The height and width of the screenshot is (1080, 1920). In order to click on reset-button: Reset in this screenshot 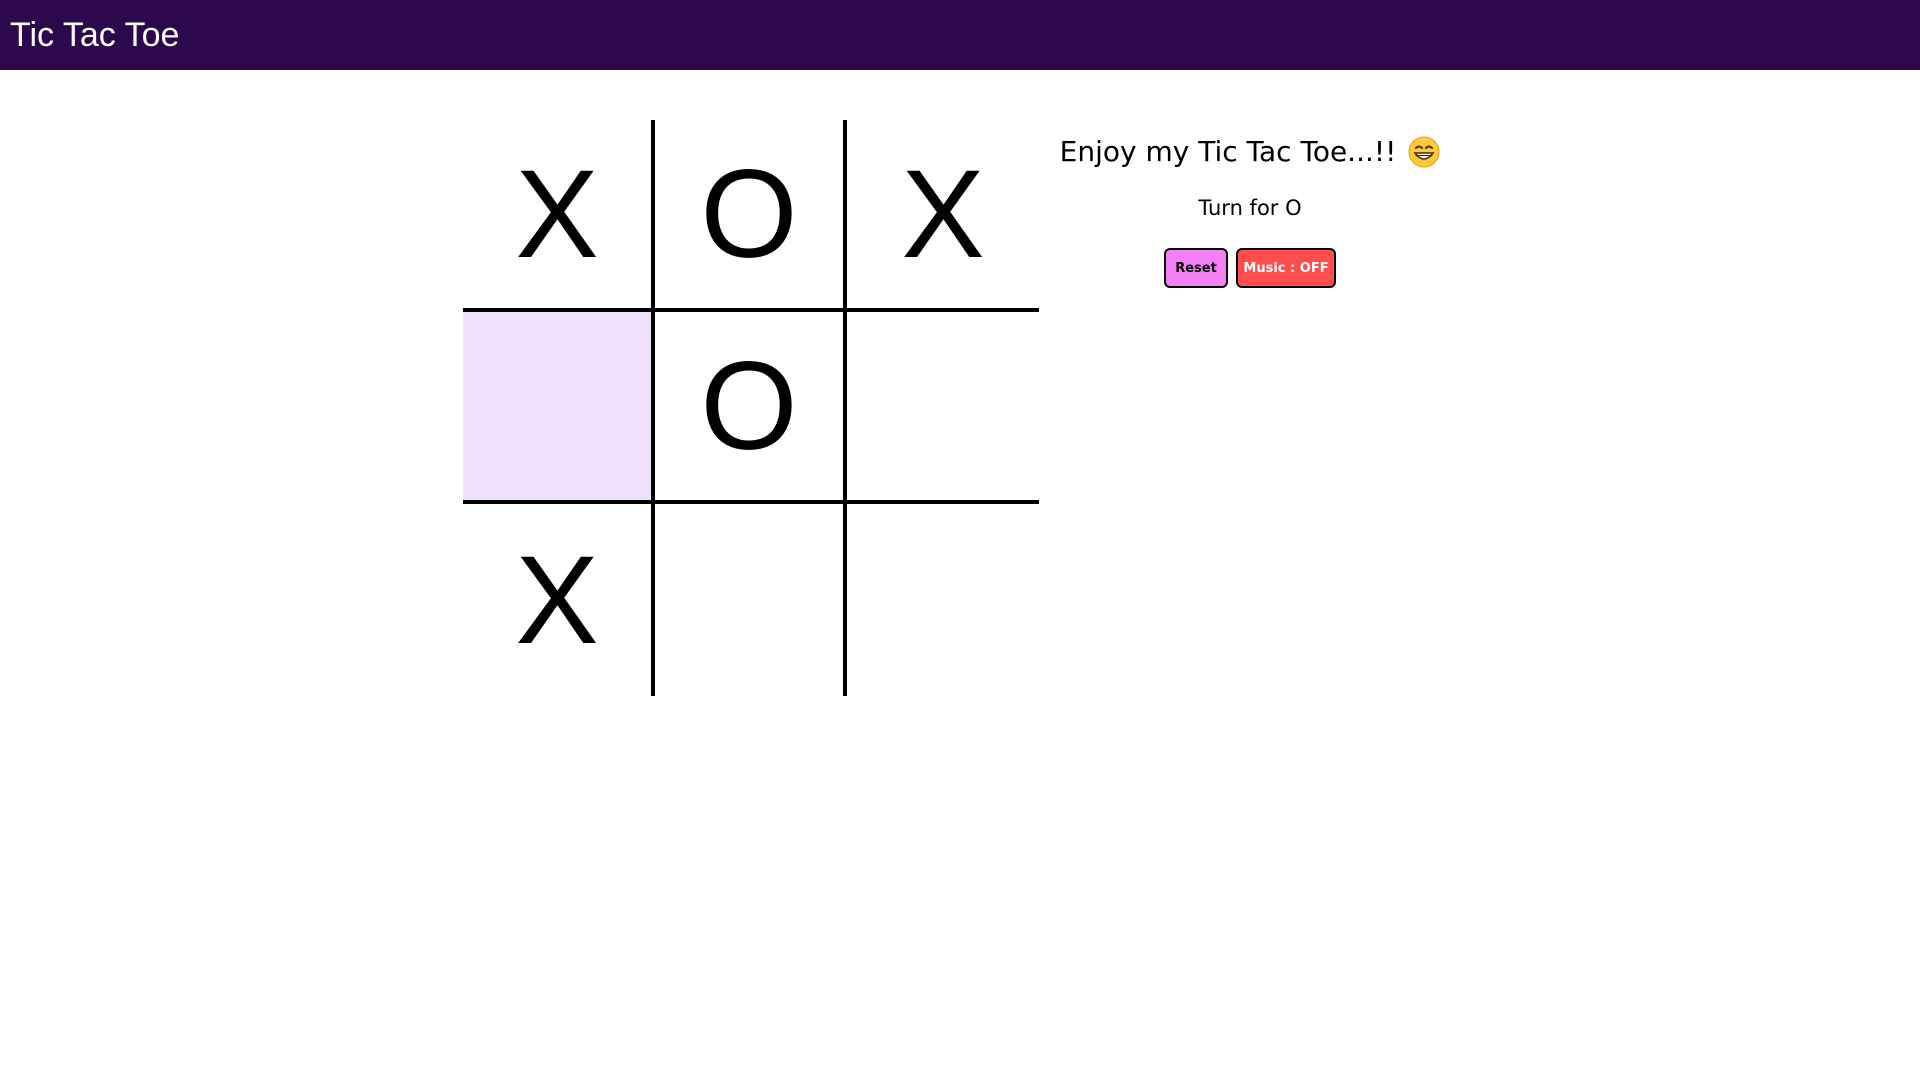, I will do `click(1196, 268)`.